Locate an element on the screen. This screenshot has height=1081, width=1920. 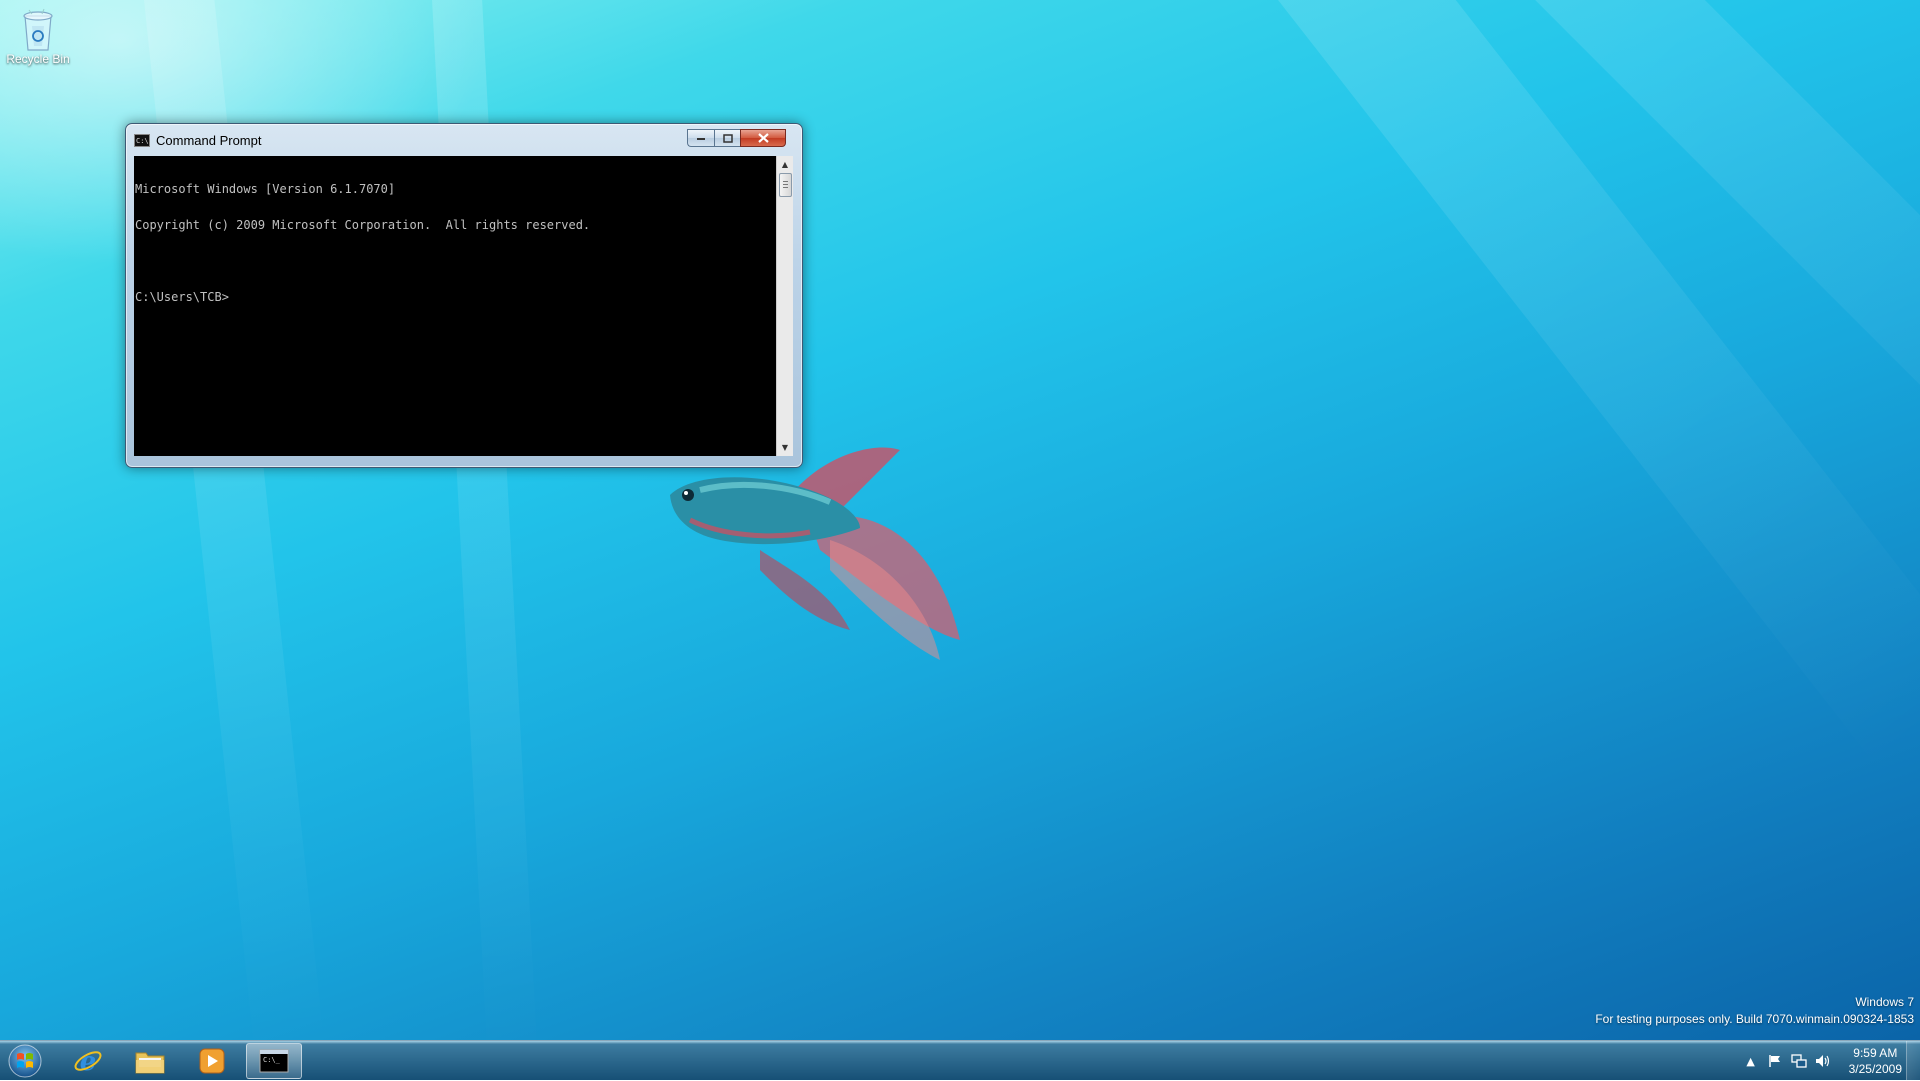
network-icon is located at coordinates (1799, 1061).